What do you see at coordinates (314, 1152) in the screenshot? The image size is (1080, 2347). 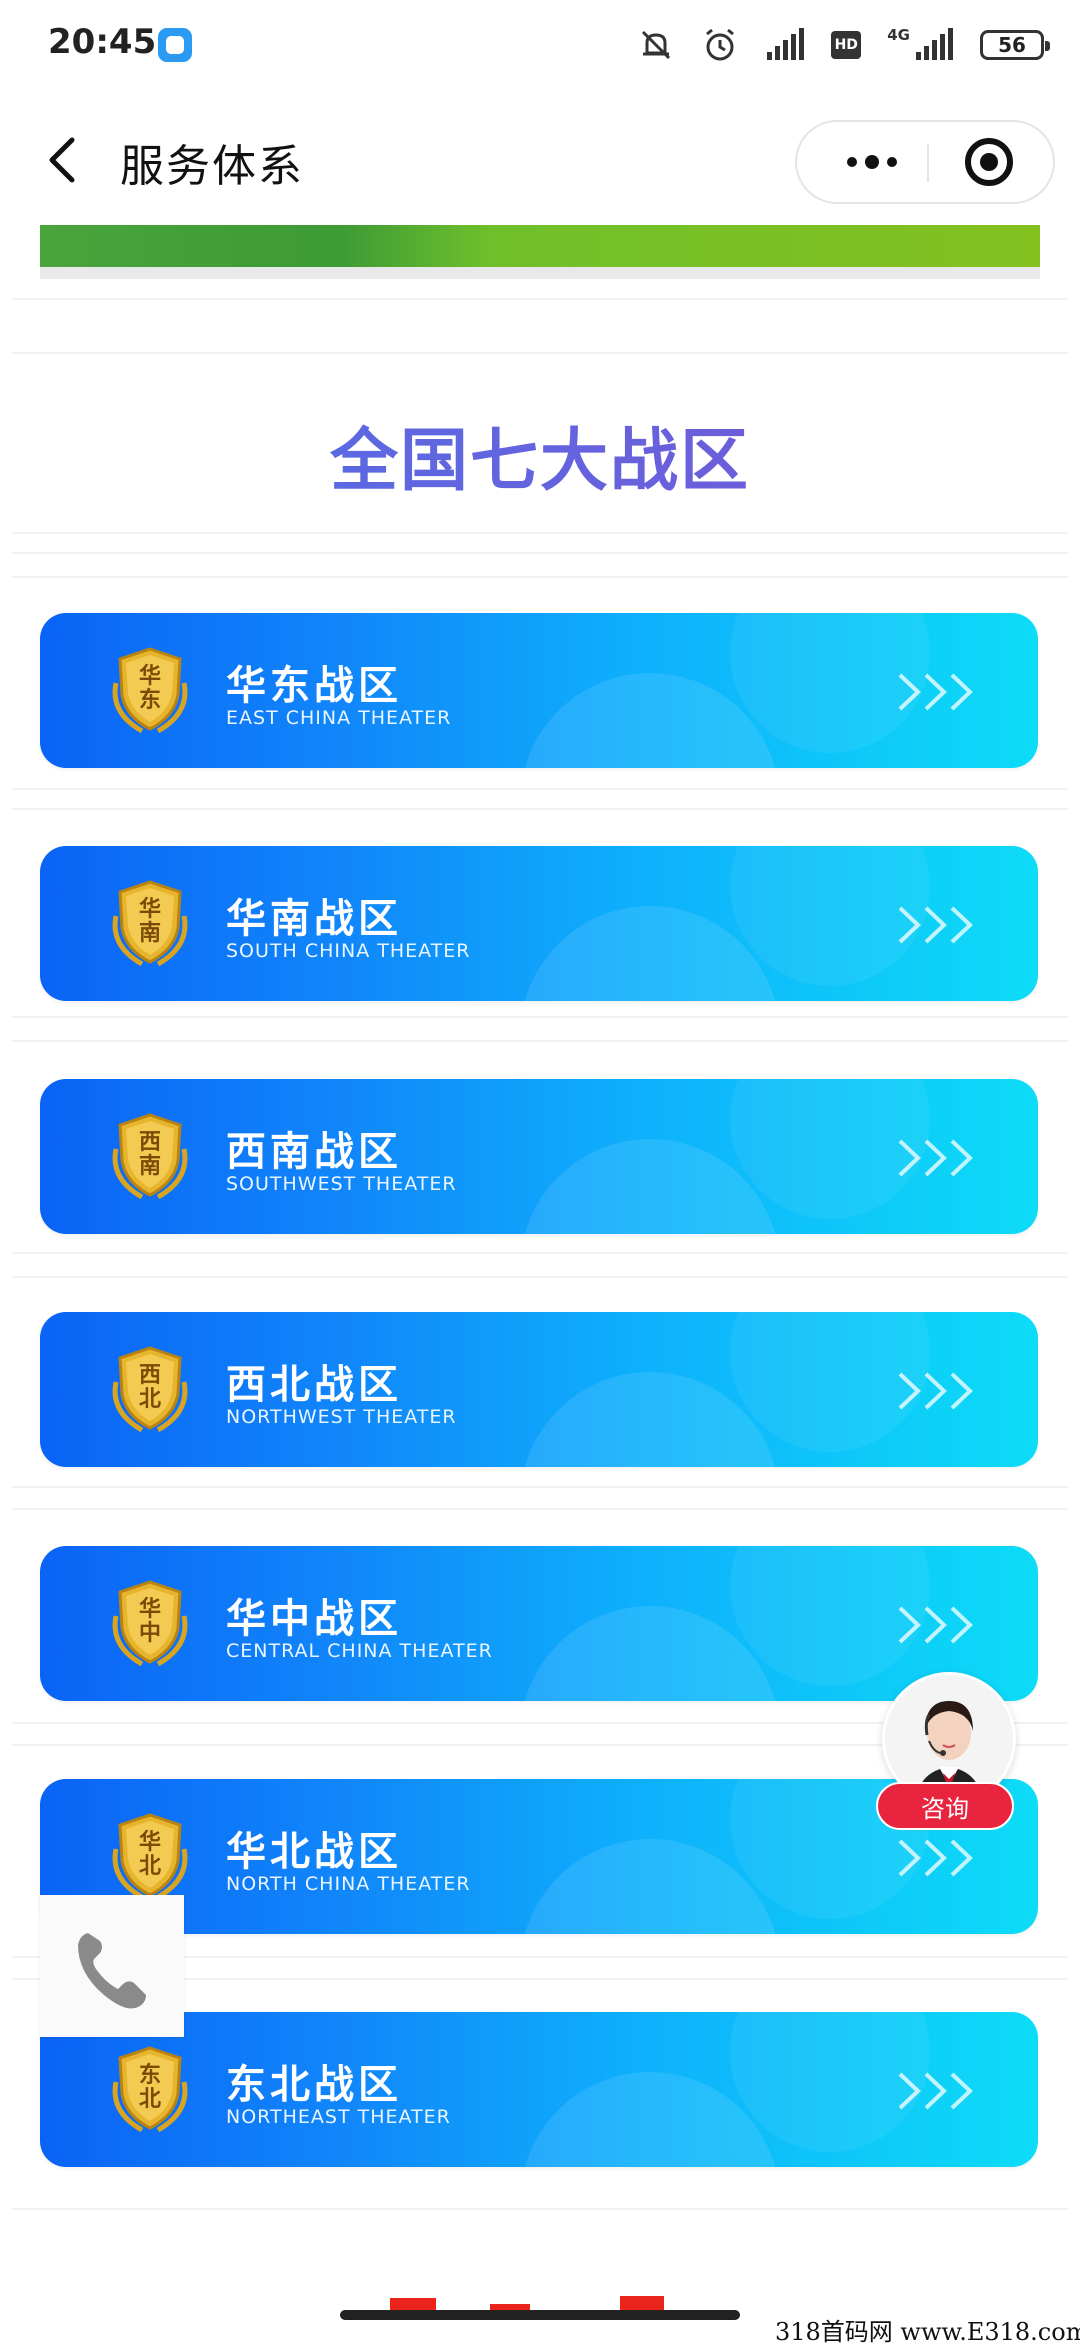 I see `region-title: 西南战区` at bounding box center [314, 1152].